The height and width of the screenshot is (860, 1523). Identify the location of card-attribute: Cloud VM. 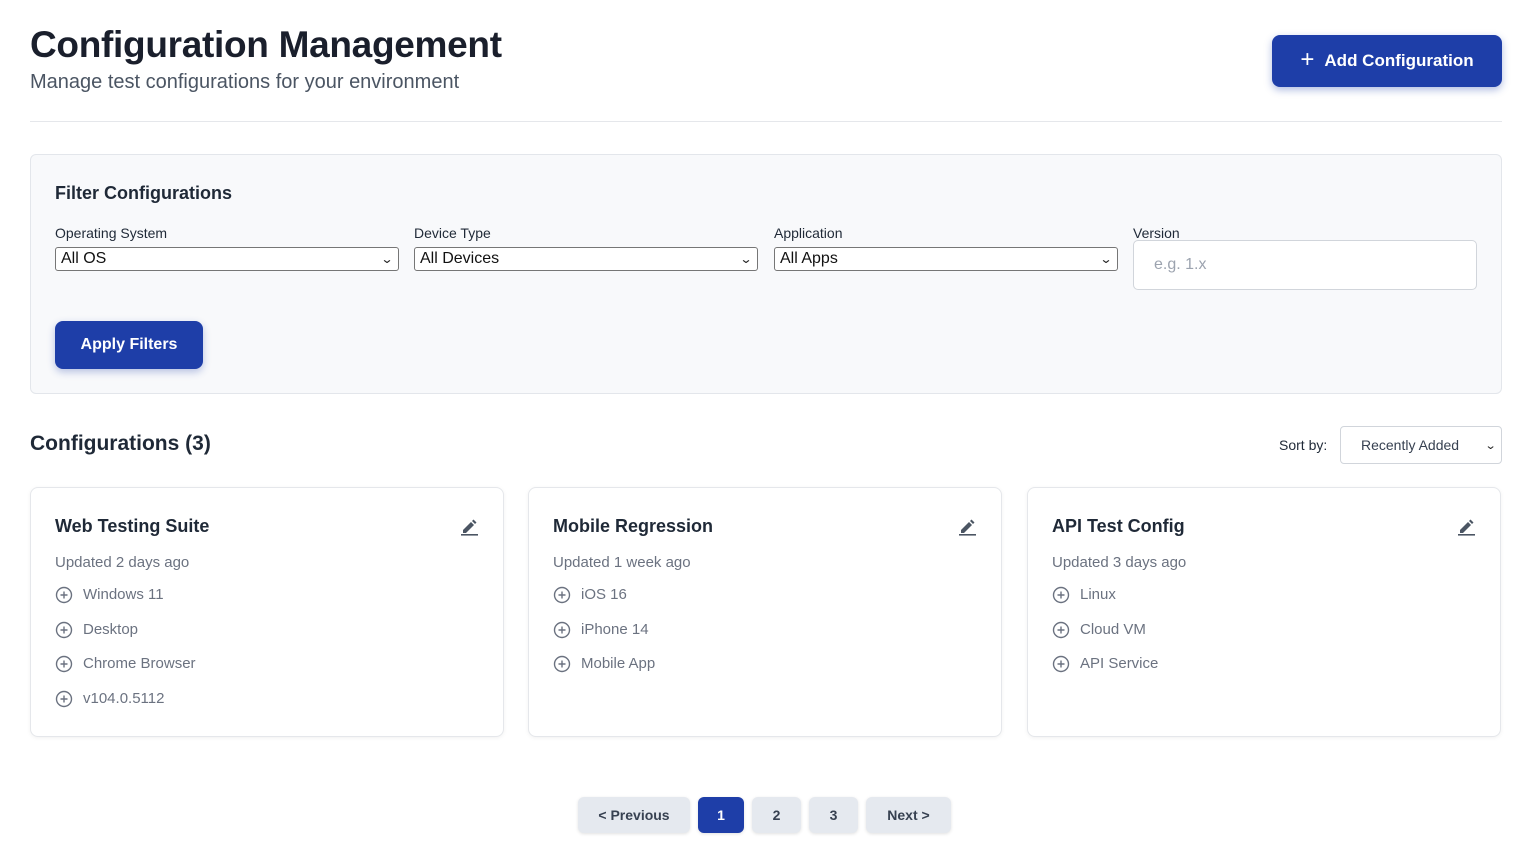
(1105, 638).